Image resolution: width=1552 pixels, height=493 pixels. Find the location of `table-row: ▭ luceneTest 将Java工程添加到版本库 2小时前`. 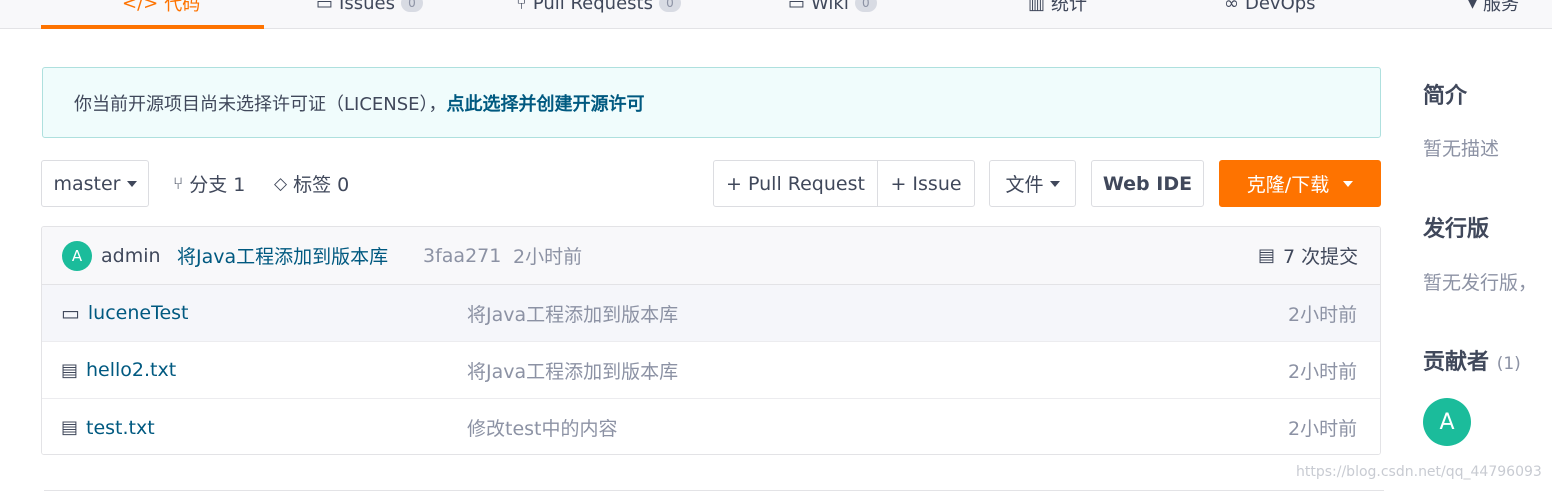

table-row: ▭ luceneTest 将Java工程添加到版本库 2小时前 is located at coordinates (711, 313).